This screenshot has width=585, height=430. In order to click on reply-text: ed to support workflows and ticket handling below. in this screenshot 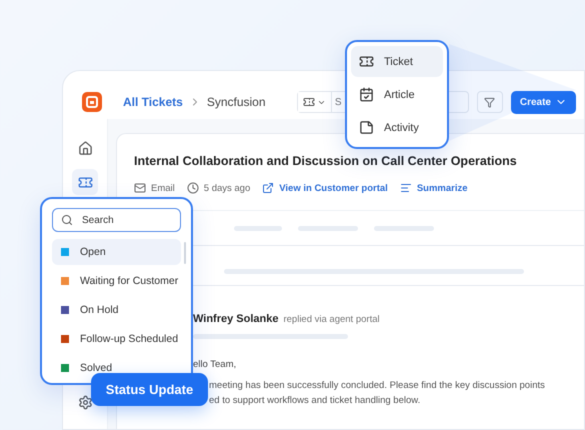, I will do `click(315, 400)`.